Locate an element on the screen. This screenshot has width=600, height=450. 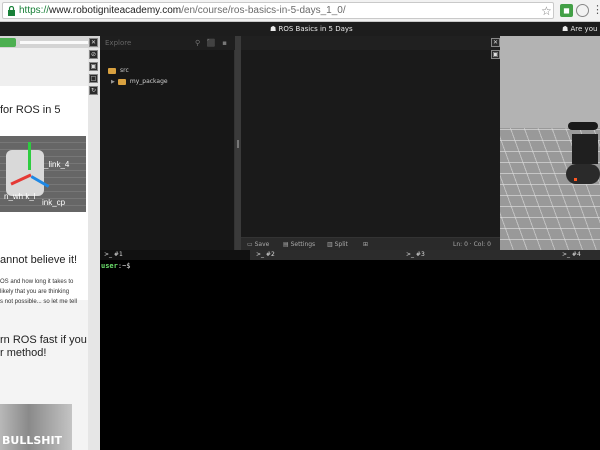
robot-body is located at coordinates (585, 149).